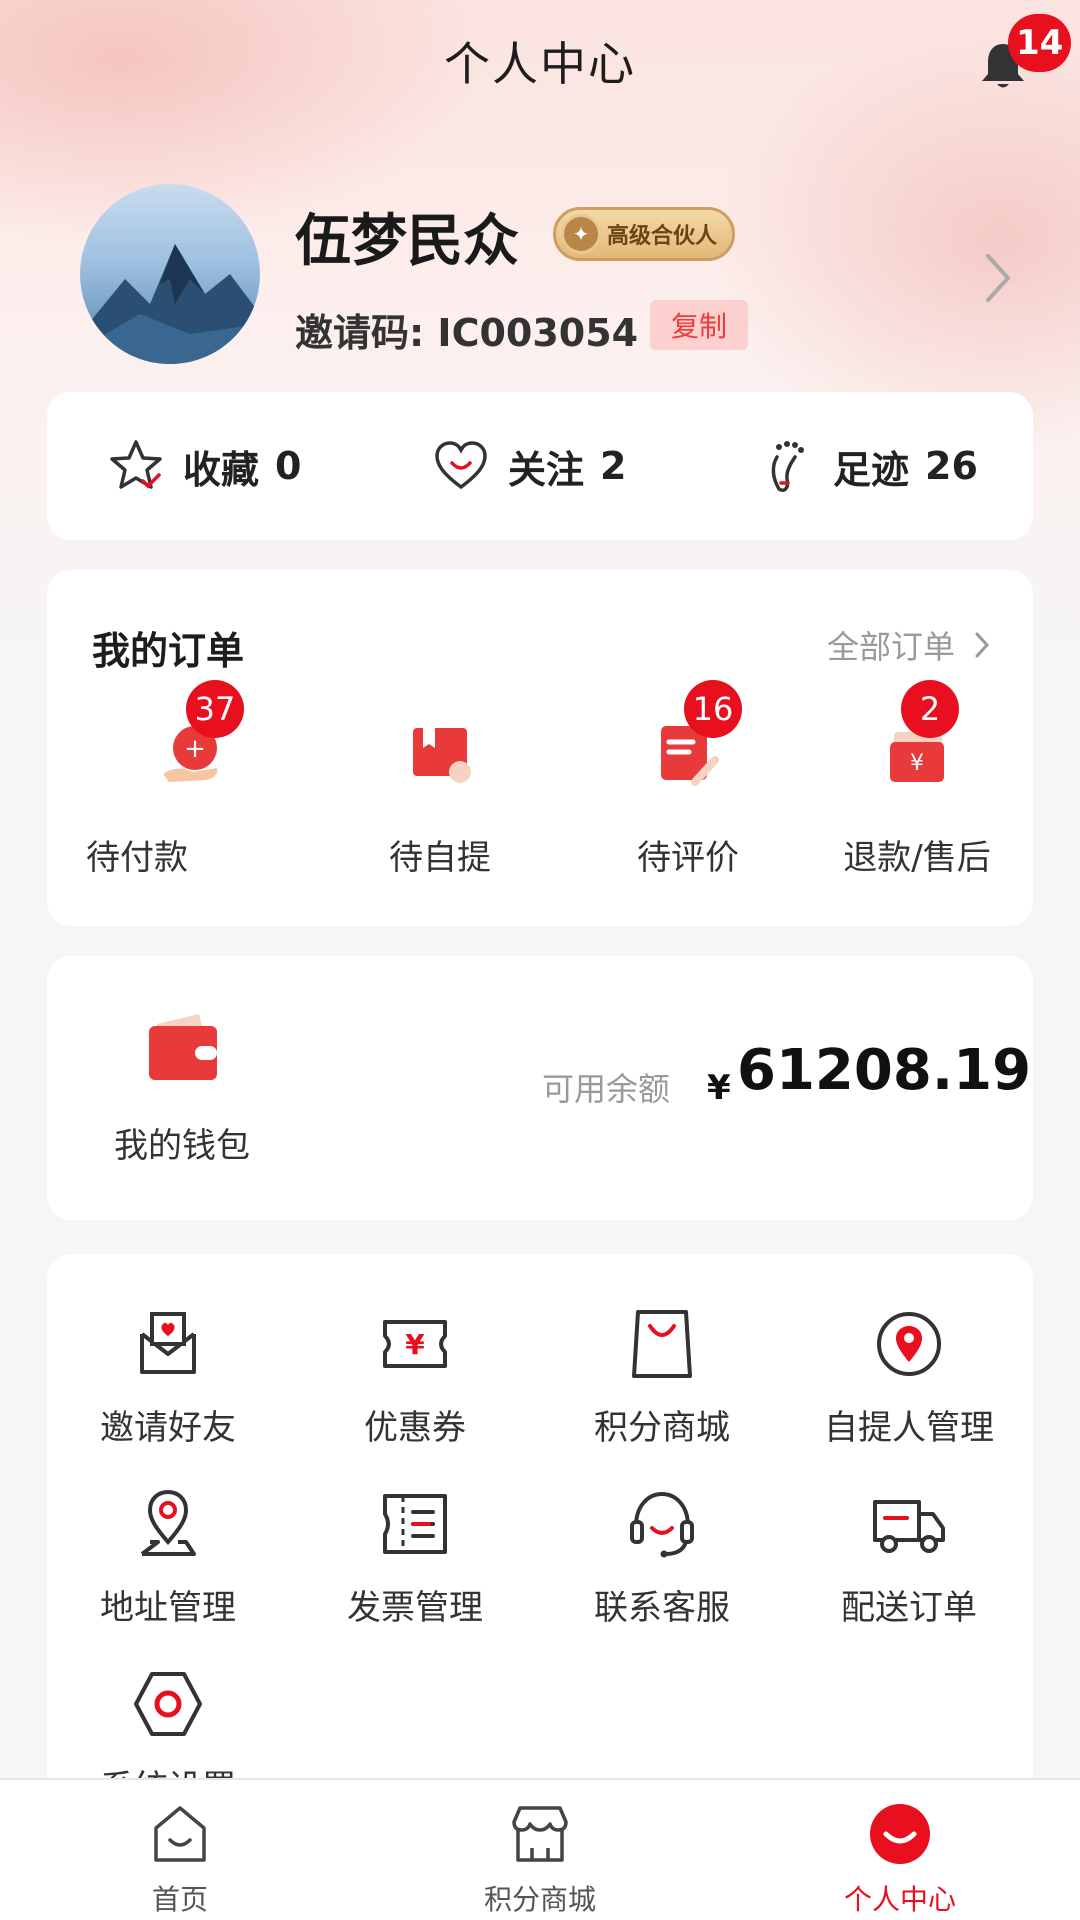  I want to click on wallet-icon, so click(183, 1047).